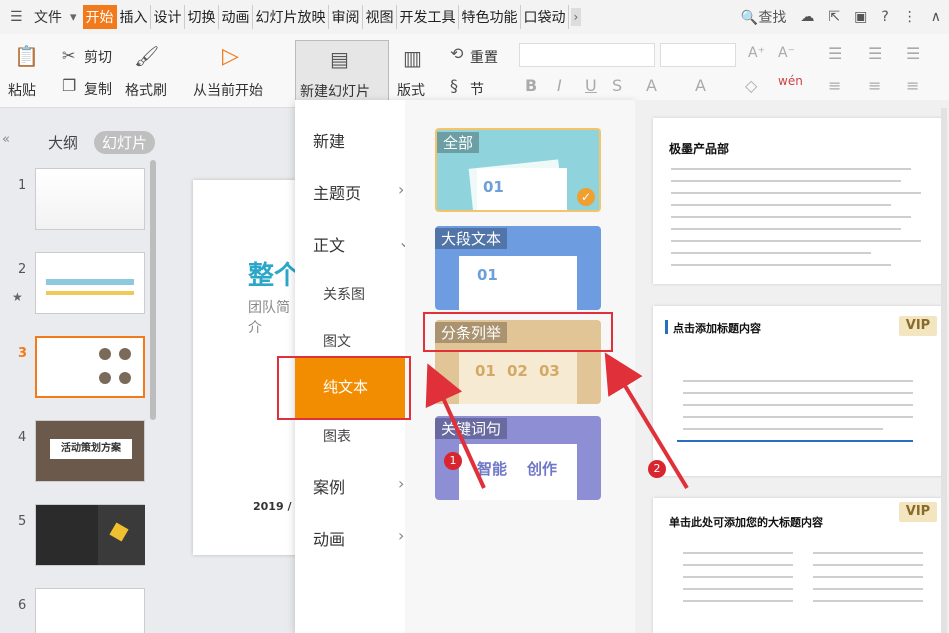  What do you see at coordinates (557, 421) in the screenshot?
I see `annotation-arrows` at bounding box center [557, 421].